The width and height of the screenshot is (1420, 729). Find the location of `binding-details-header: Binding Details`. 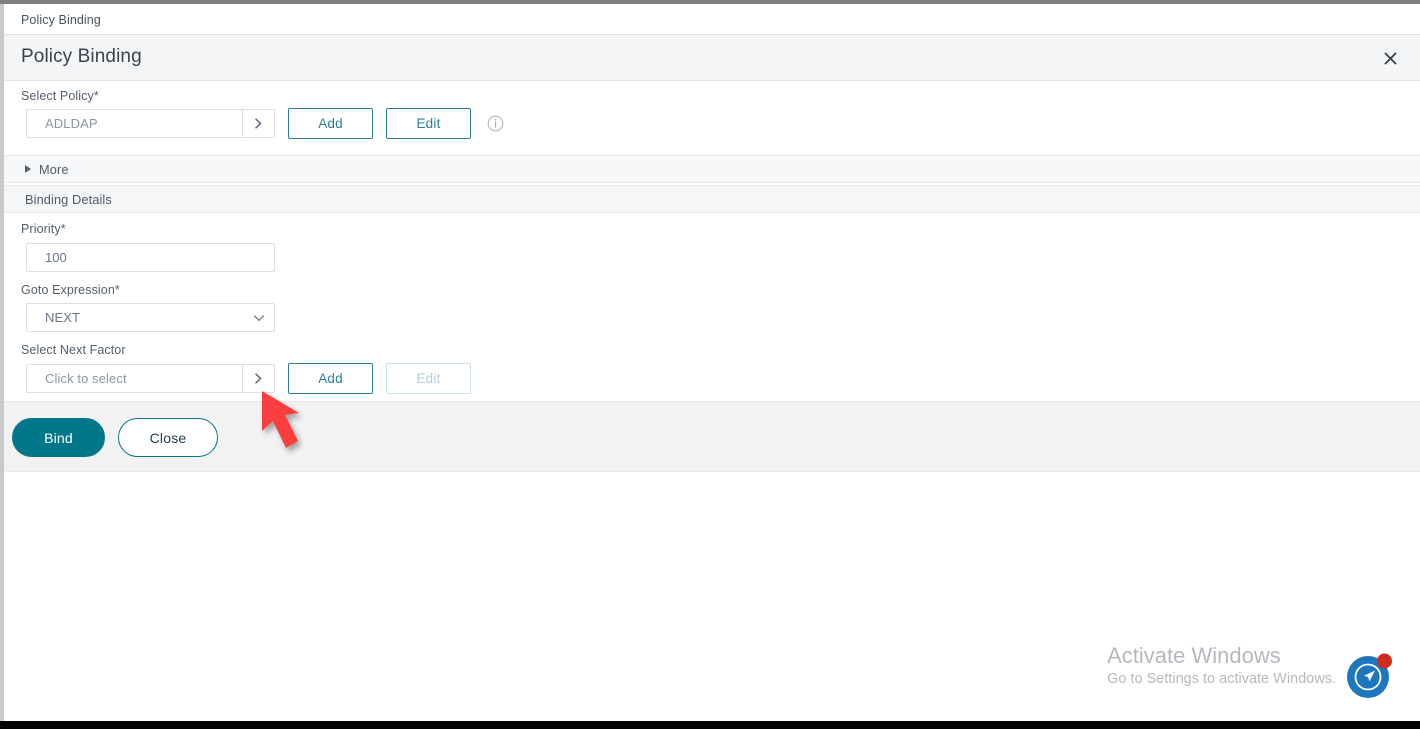

binding-details-header: Binding Details is located at coordinates (712, 199).